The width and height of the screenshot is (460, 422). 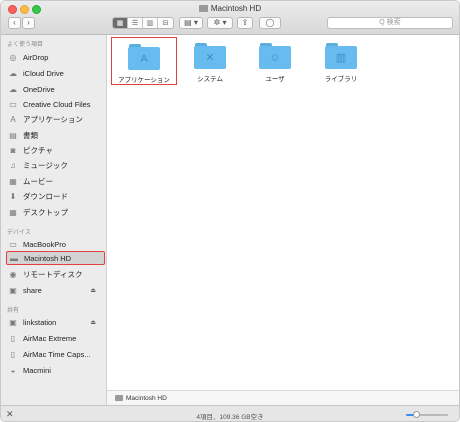 I want to click on folder-icon: A, so click(x=144, y=57).